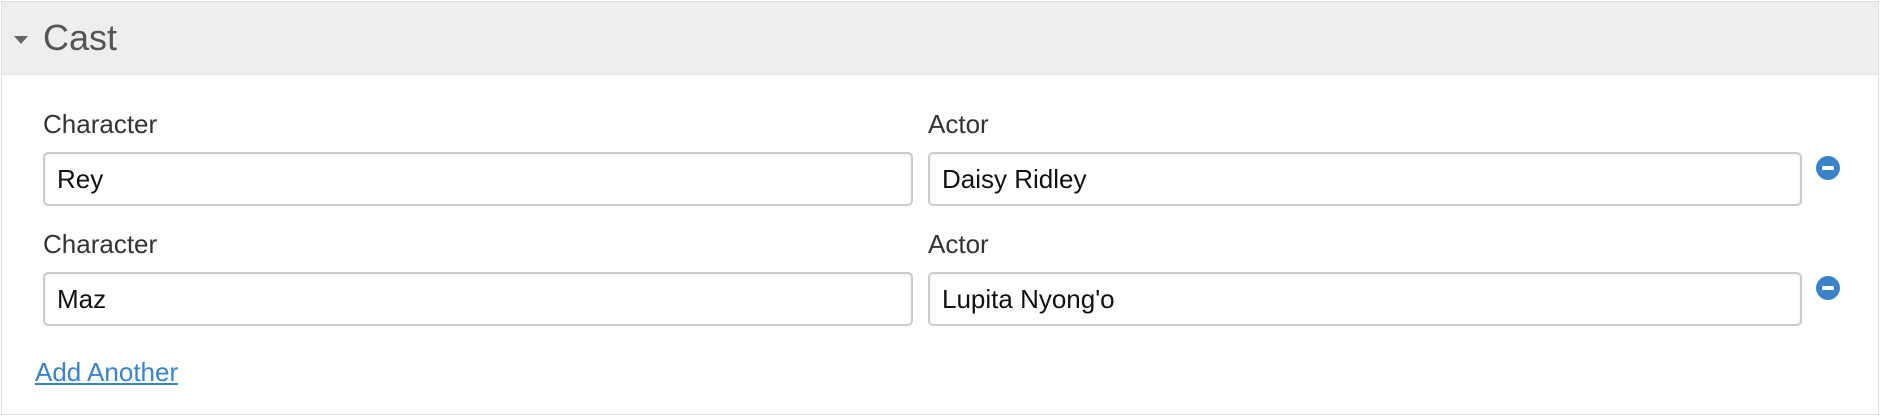 The height and width of the screenshot is (416, 1880). Describe the element at coordinates (21, 40) in the screenshot. I see `caret-down-icon` at that location.